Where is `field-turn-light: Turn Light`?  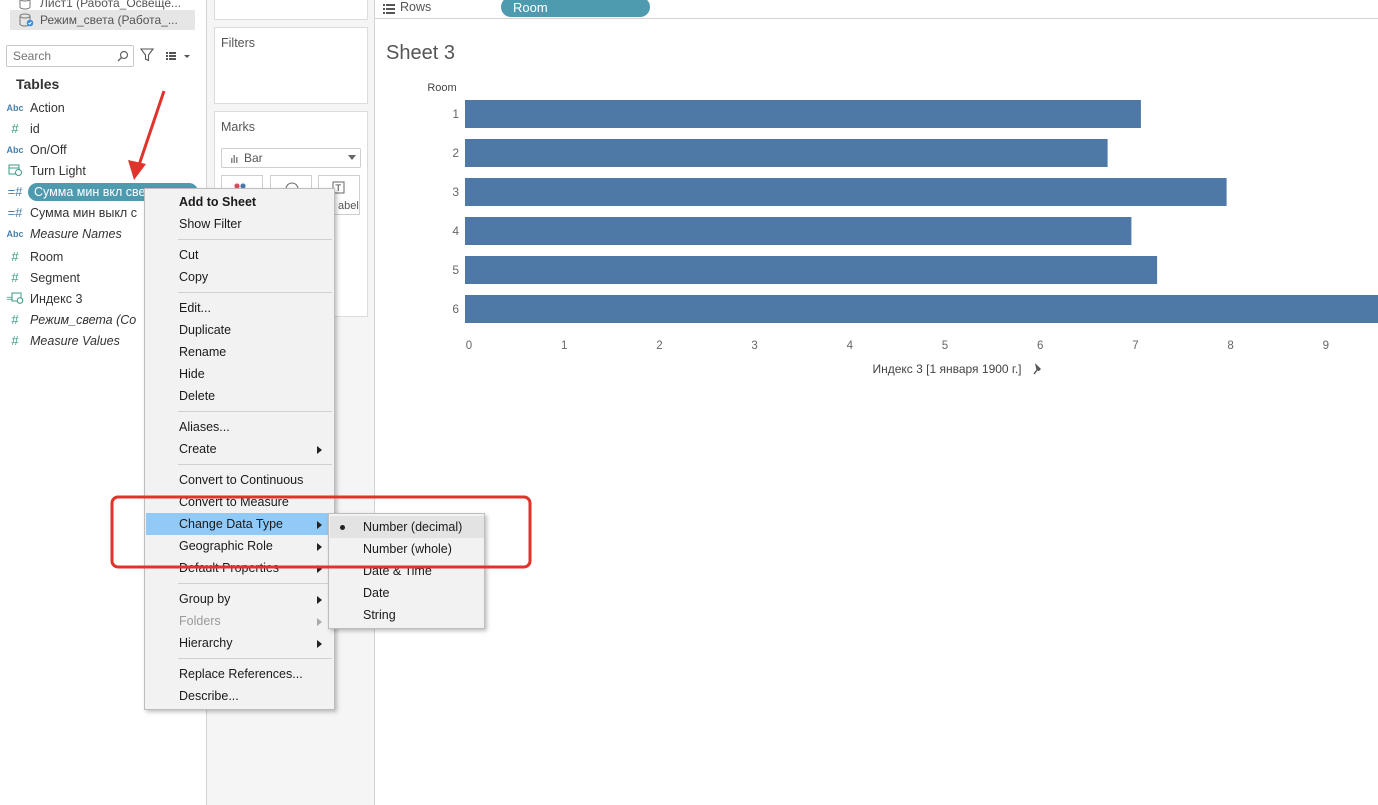
field-turn-light: Turn Light is located at coordinates (103, 170).